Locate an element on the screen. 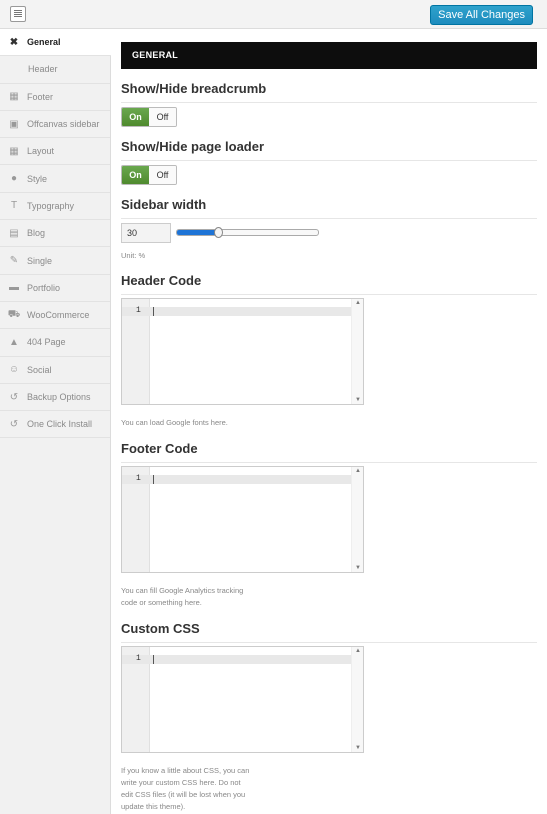  sidebar-item-label: 404 Page is located at coordinates (46, 342).